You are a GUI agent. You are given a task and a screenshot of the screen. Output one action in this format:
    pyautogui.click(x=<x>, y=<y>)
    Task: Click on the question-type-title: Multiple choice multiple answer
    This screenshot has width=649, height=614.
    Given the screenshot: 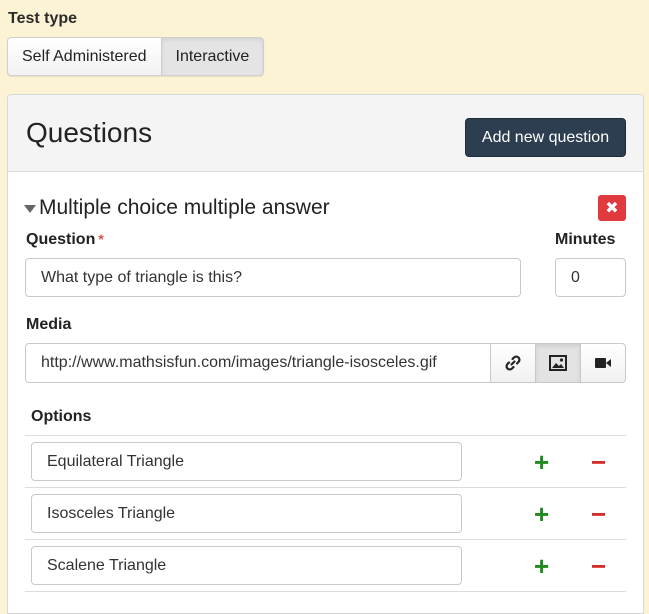 What is the action you would take?
    pyautogui.click(x=184, y=207)
    